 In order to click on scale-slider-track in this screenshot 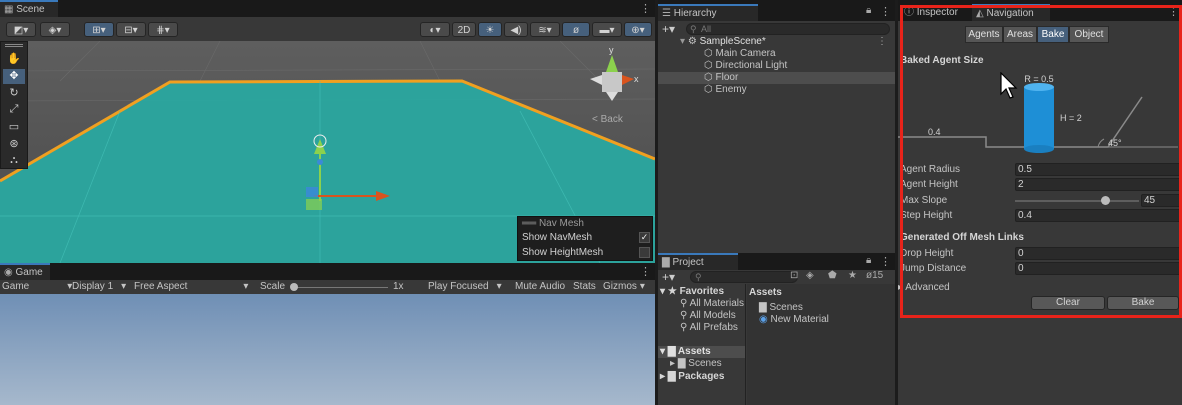, I will do `click(340, 287)`.